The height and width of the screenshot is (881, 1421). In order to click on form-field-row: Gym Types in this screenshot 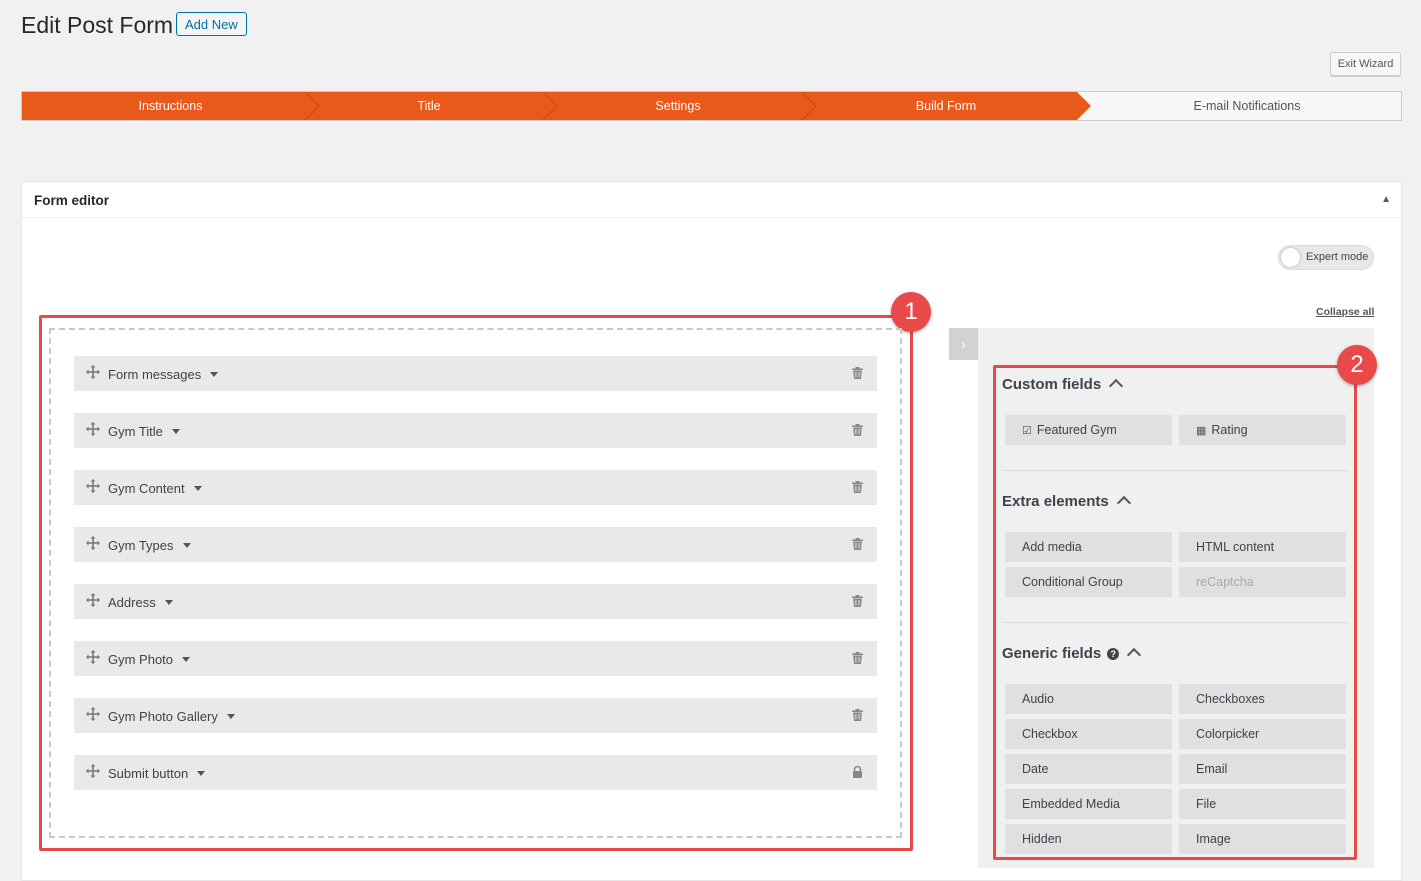, I will do `click(475, 544)`.